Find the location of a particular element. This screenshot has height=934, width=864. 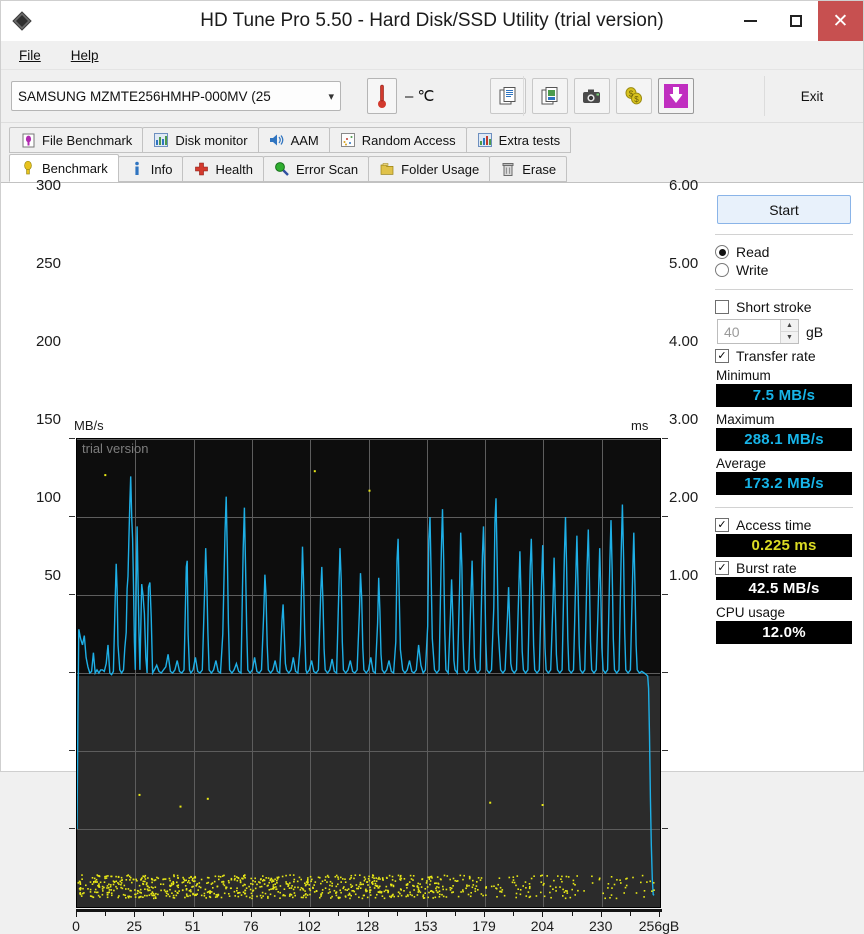

y-tick-250: 250 is located at coordinates (48, 263).